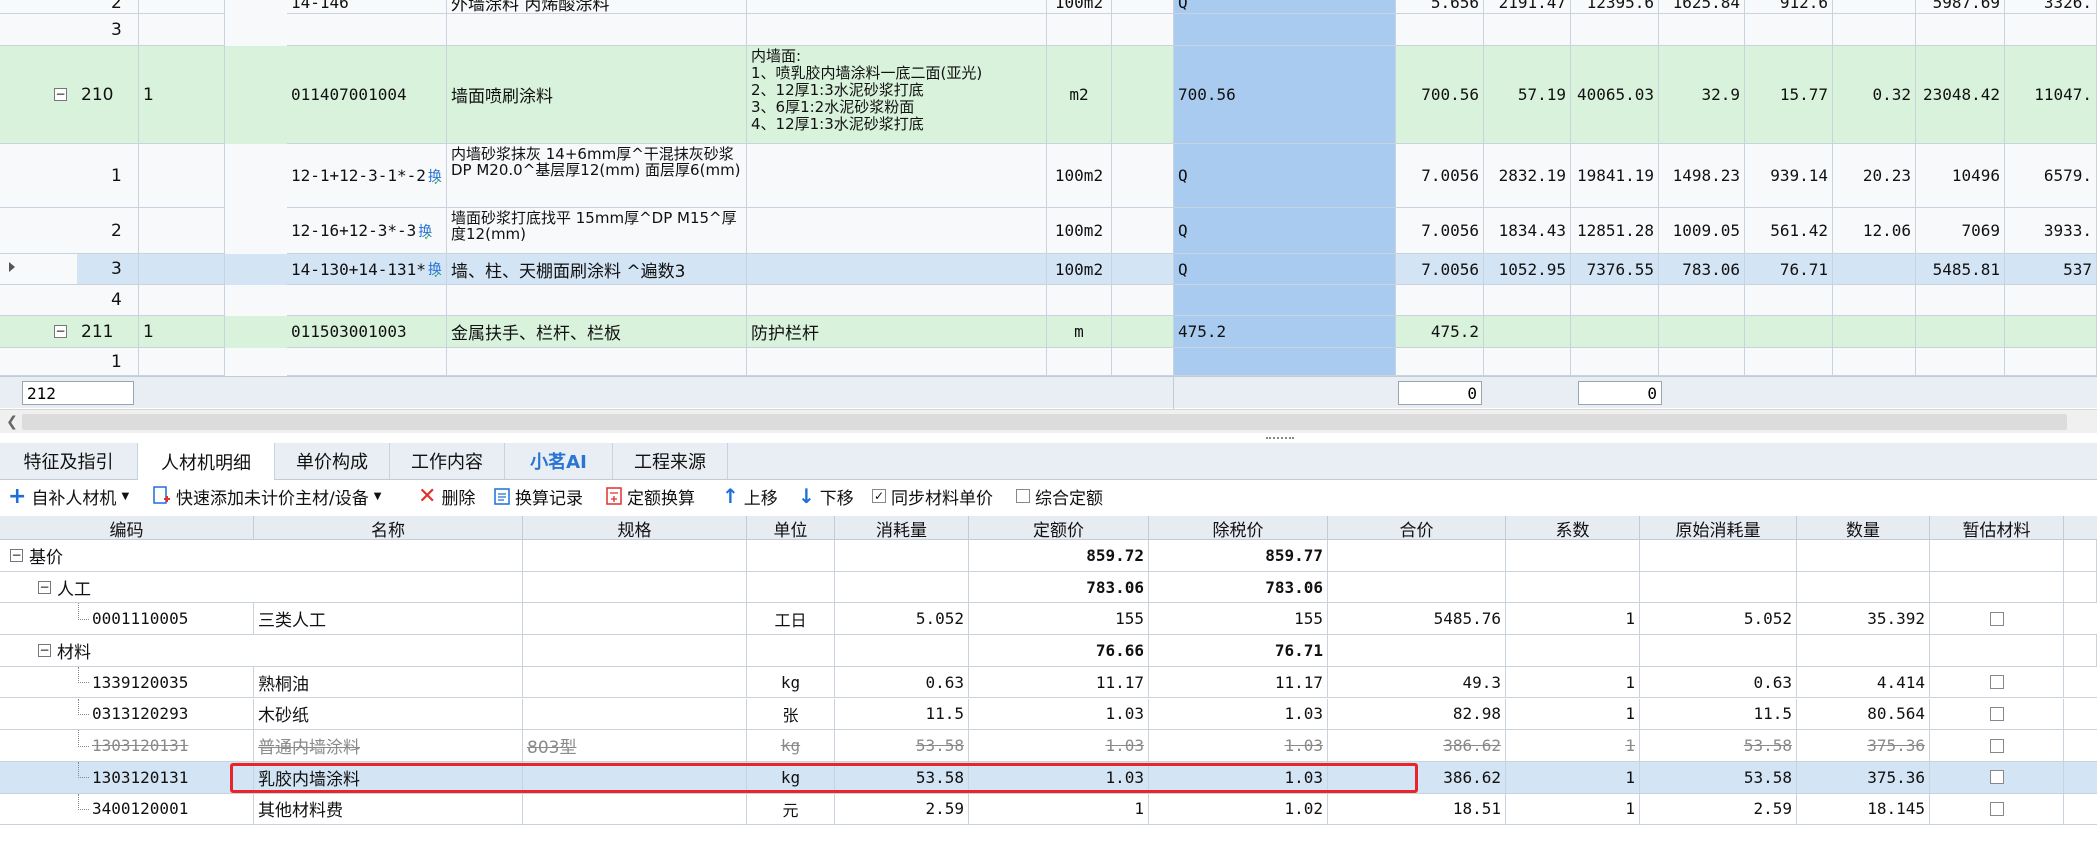  What do you see at coordinates (1238, 556) in the screenshot?
I see `group-cell: 859.77` at bounding box center [1238, 556].